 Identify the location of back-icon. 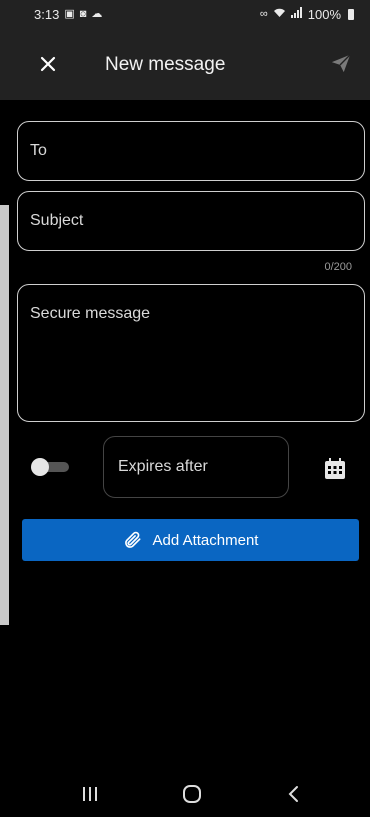
(293, 794).